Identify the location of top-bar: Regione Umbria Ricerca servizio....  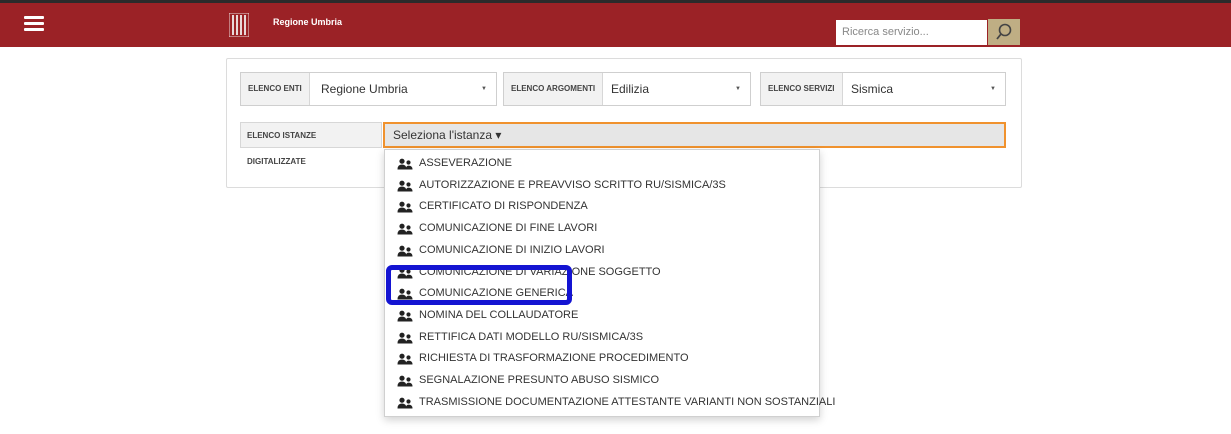
(615, 23).